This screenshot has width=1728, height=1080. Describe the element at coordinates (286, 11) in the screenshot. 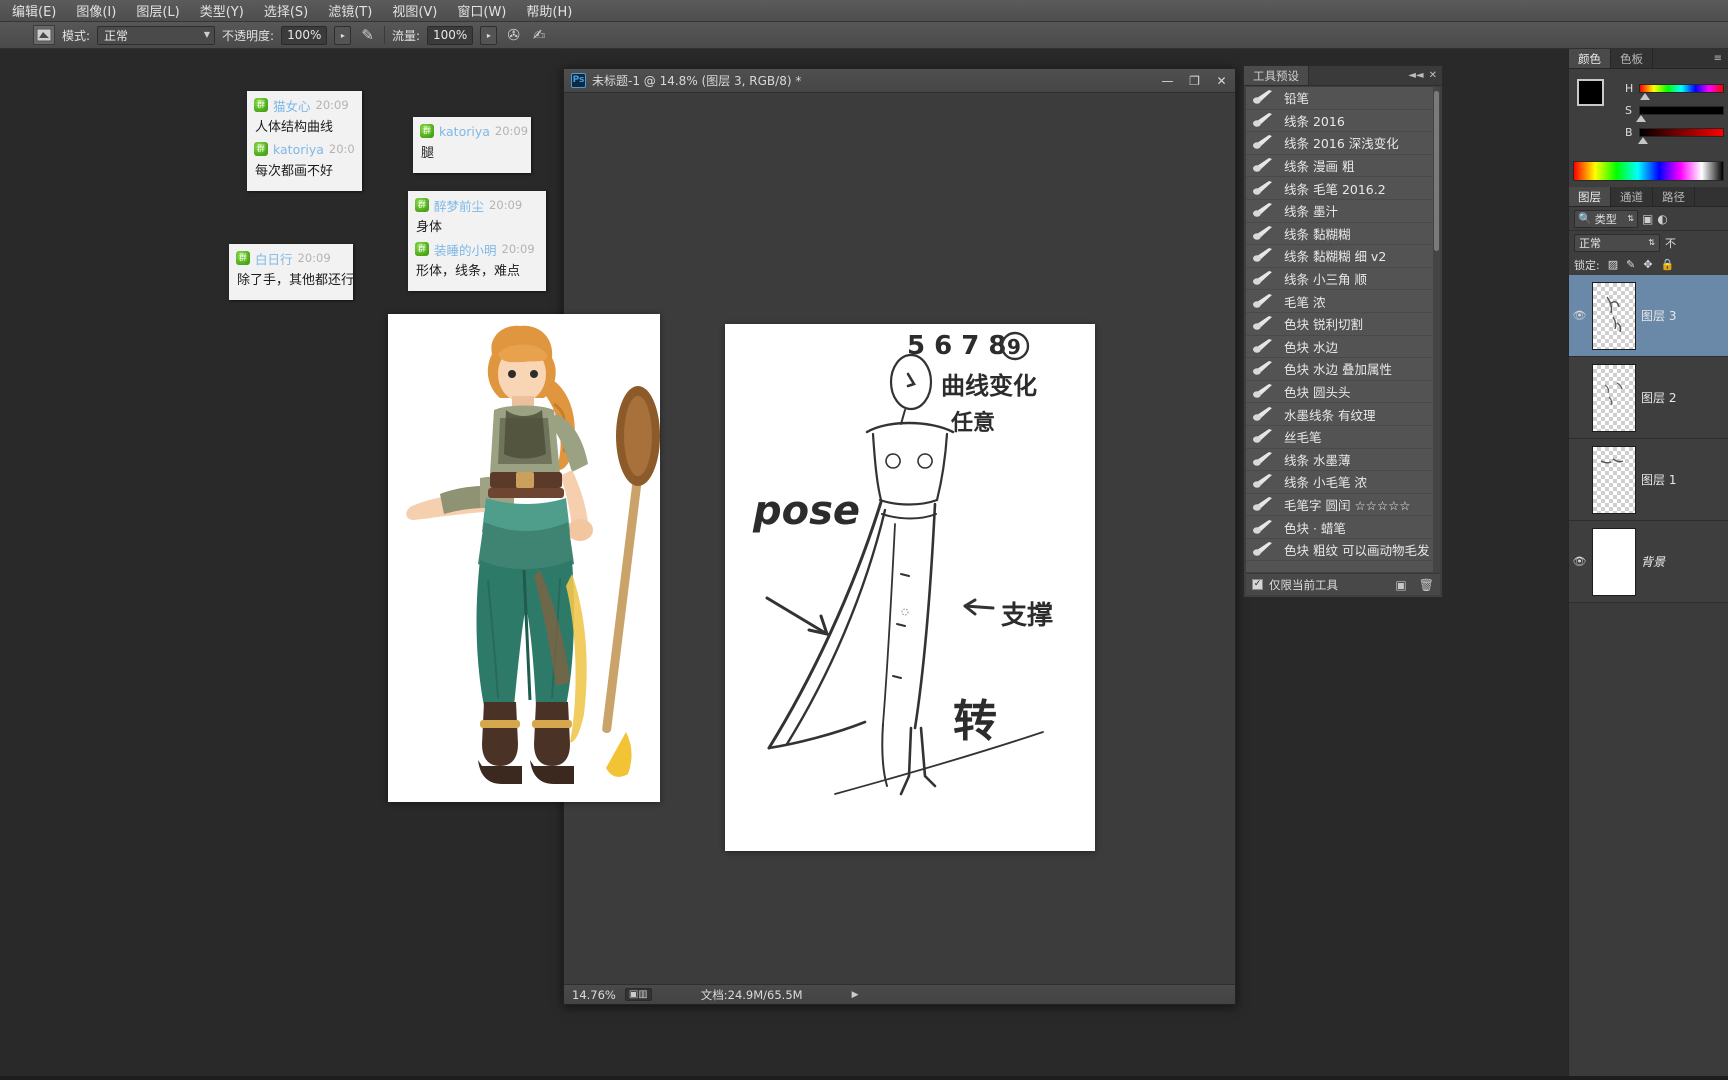

I see `menu-item-select: 选择(S)` at that location.